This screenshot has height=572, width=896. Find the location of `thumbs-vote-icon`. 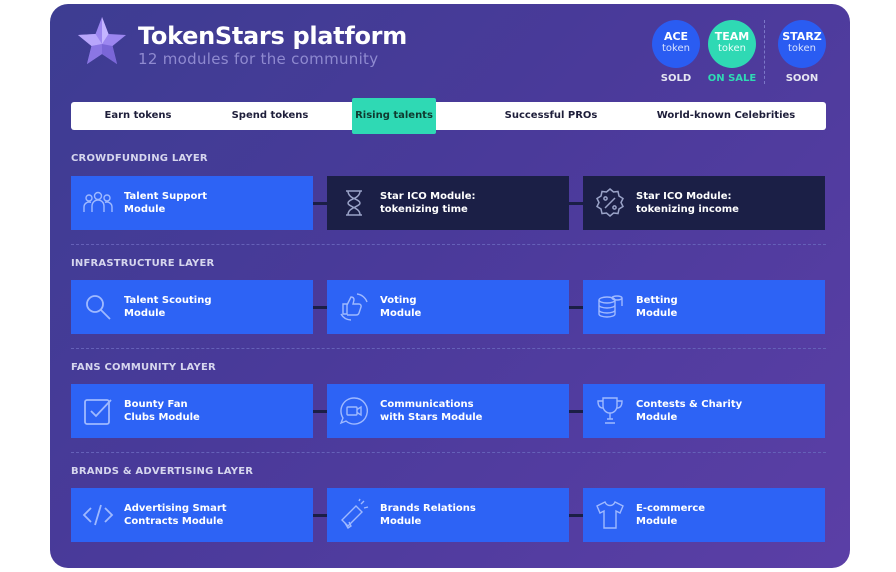

thumbs-vote-icon is located at coordinates (354, 307).